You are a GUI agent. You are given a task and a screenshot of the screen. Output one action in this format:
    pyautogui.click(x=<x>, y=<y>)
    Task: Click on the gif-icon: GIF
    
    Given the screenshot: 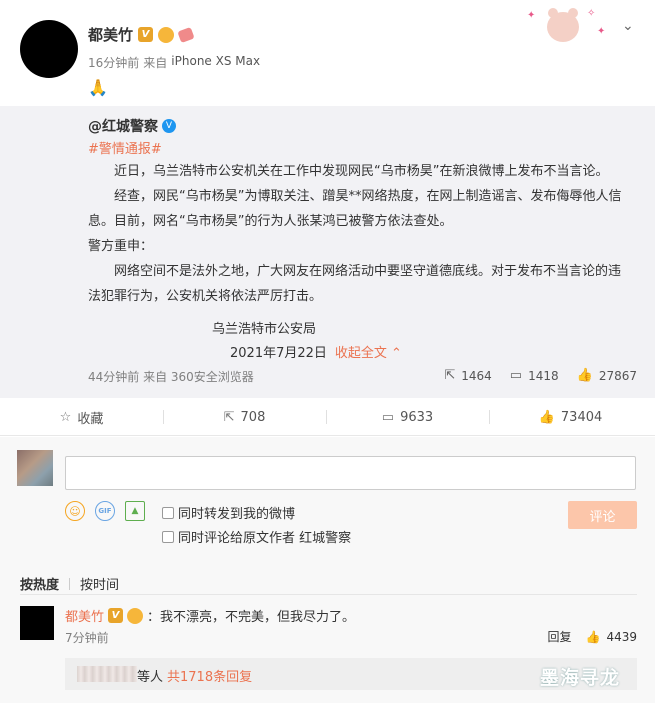 What is the action you would take?
    pyautogui.click(x=105, y=511)
    